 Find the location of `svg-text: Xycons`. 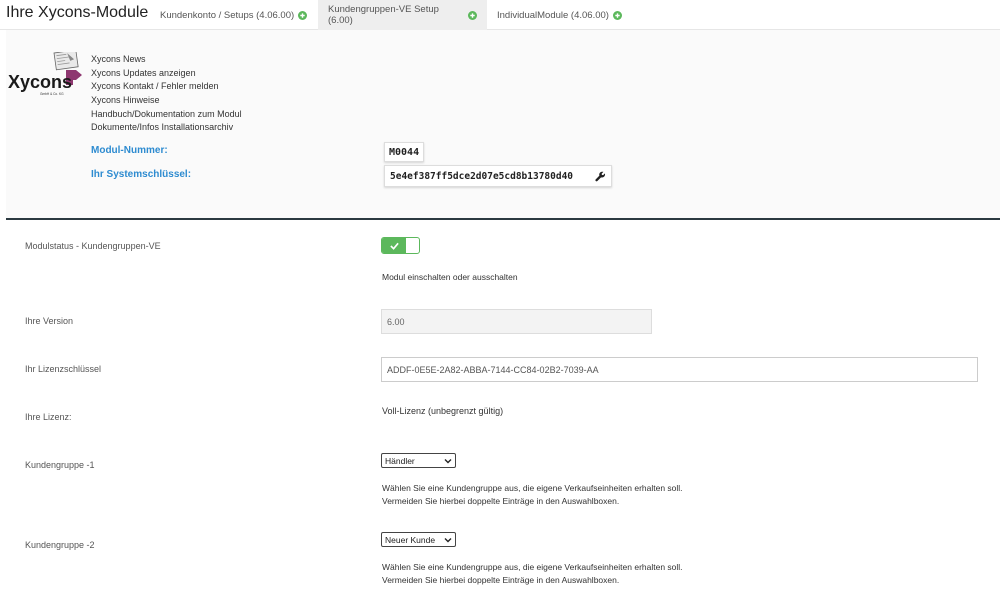

svg-text: Xycons is located at coordinates (40, 82).